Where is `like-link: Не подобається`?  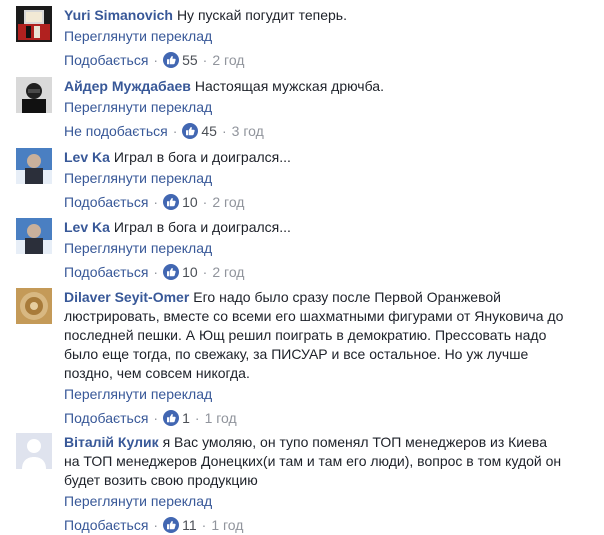 like-link: Не подобається is located at coordinates (116, 131).